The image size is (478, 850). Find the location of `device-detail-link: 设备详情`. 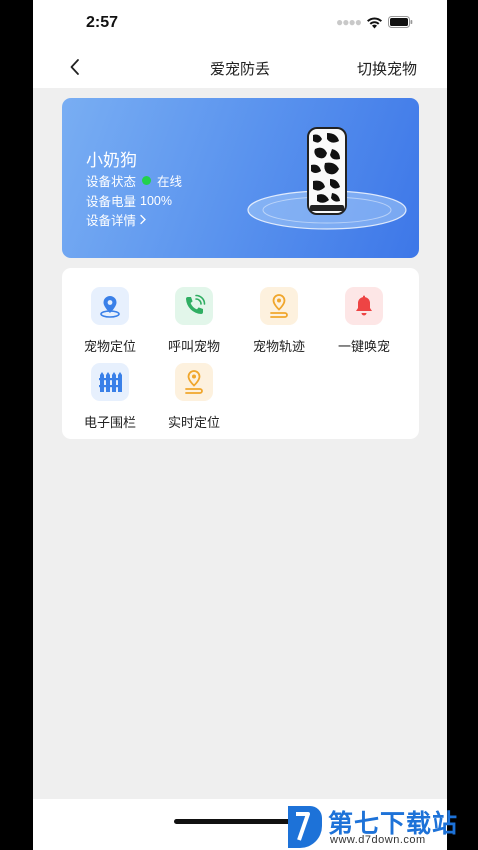

device-detail-link: 设备详情 is located at coordinates (116, 219).